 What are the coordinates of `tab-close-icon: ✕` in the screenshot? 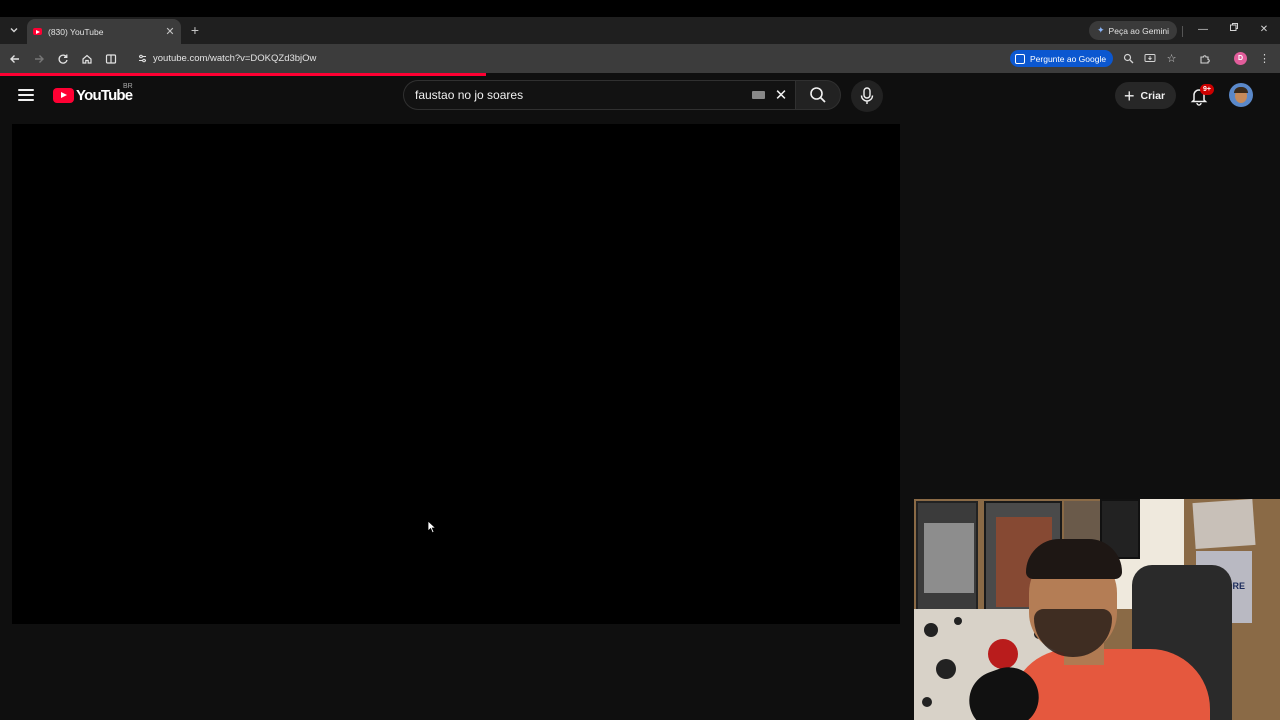 It's located at (170, 31).